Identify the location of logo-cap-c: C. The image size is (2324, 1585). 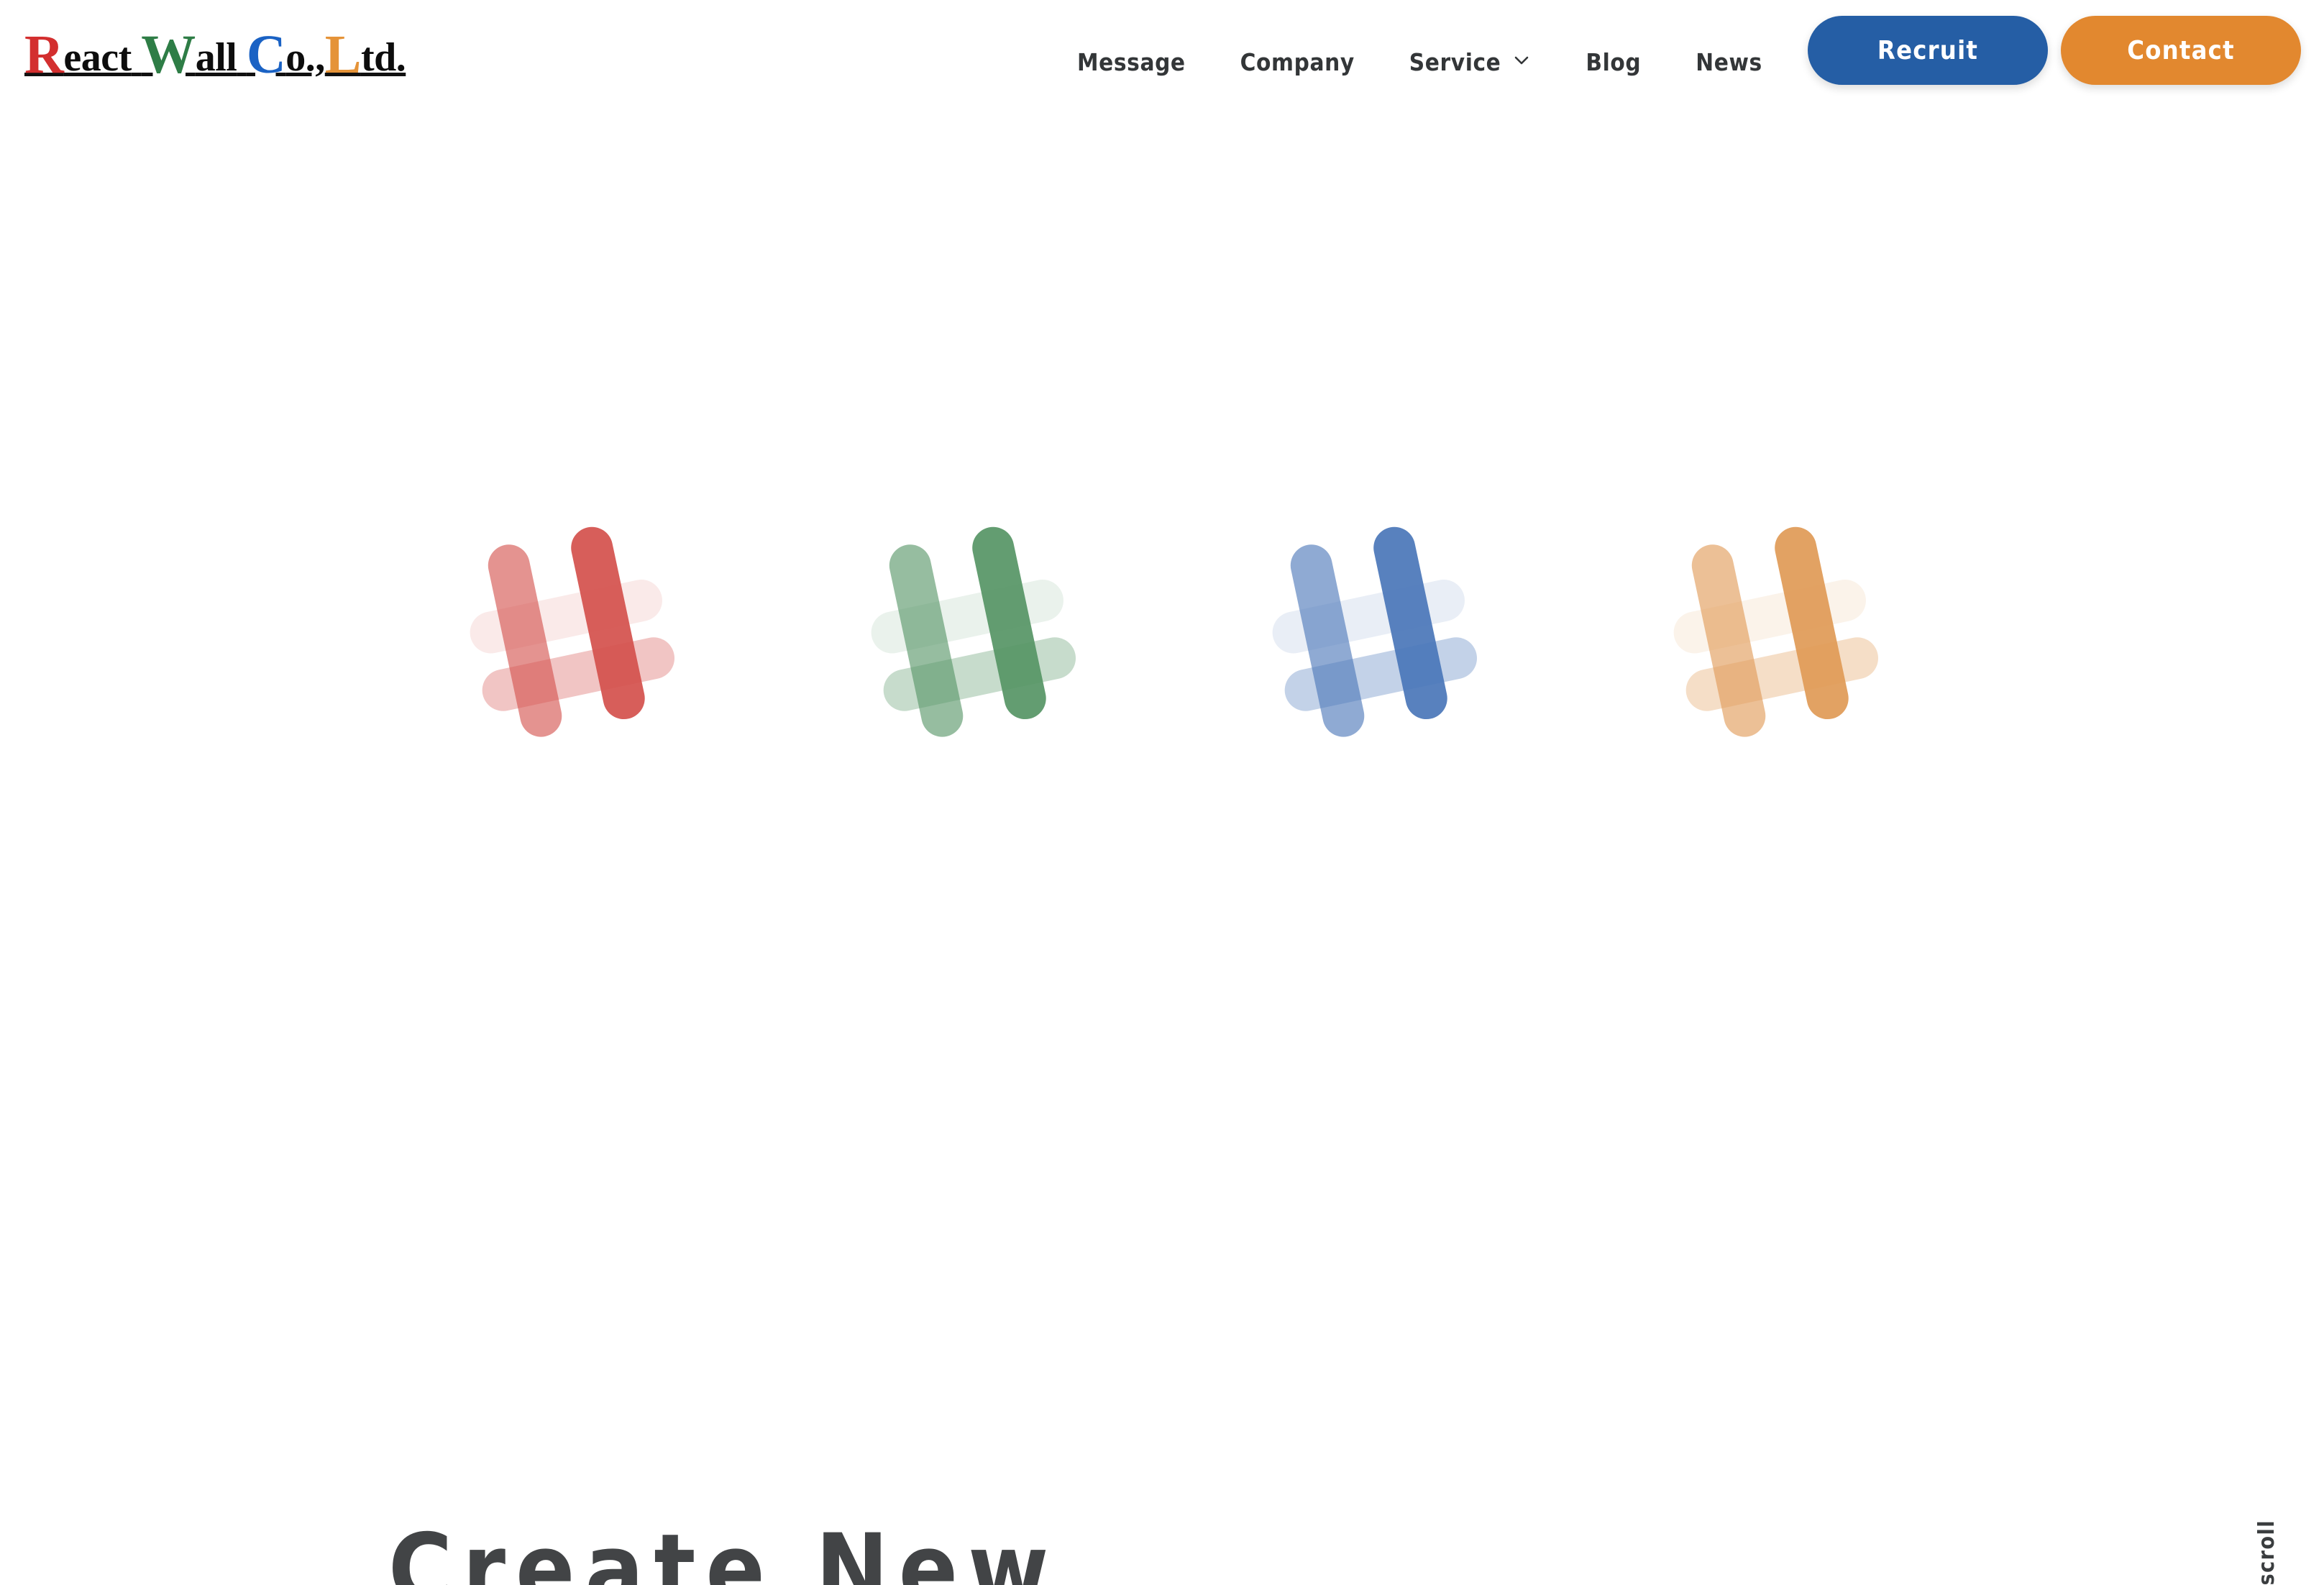
(266, 54).